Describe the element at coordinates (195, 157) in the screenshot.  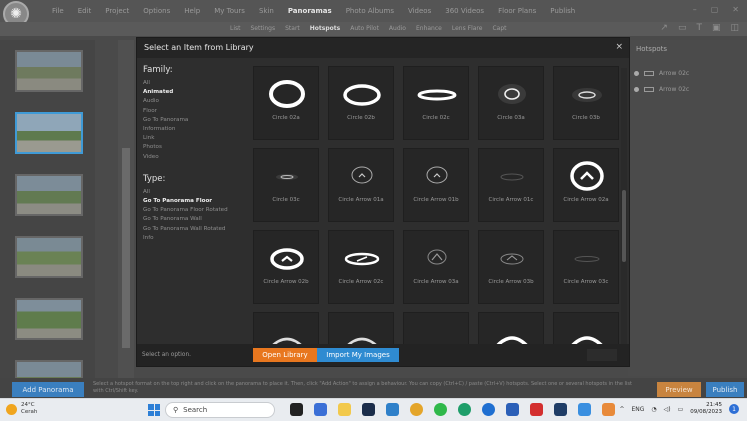
I see `family-option: Video` at that location.